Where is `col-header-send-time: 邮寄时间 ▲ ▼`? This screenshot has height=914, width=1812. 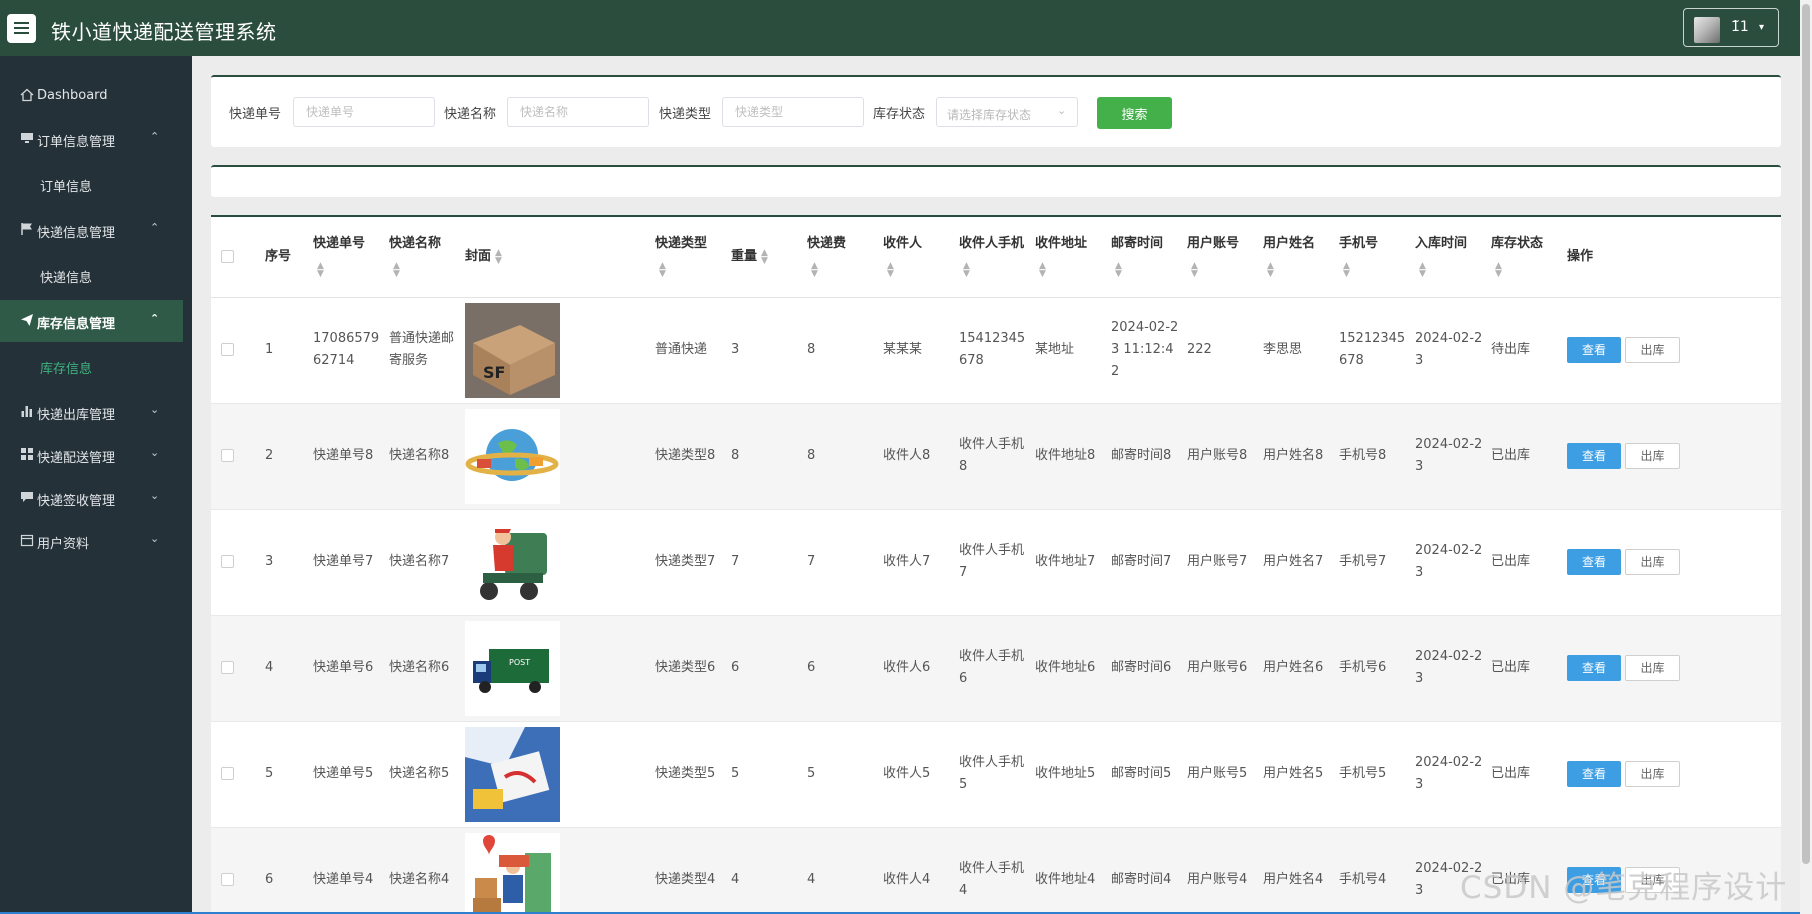 col-header-send-time: 邮寄时间 ▲ ▼ is located at coordinates (1141, 257).